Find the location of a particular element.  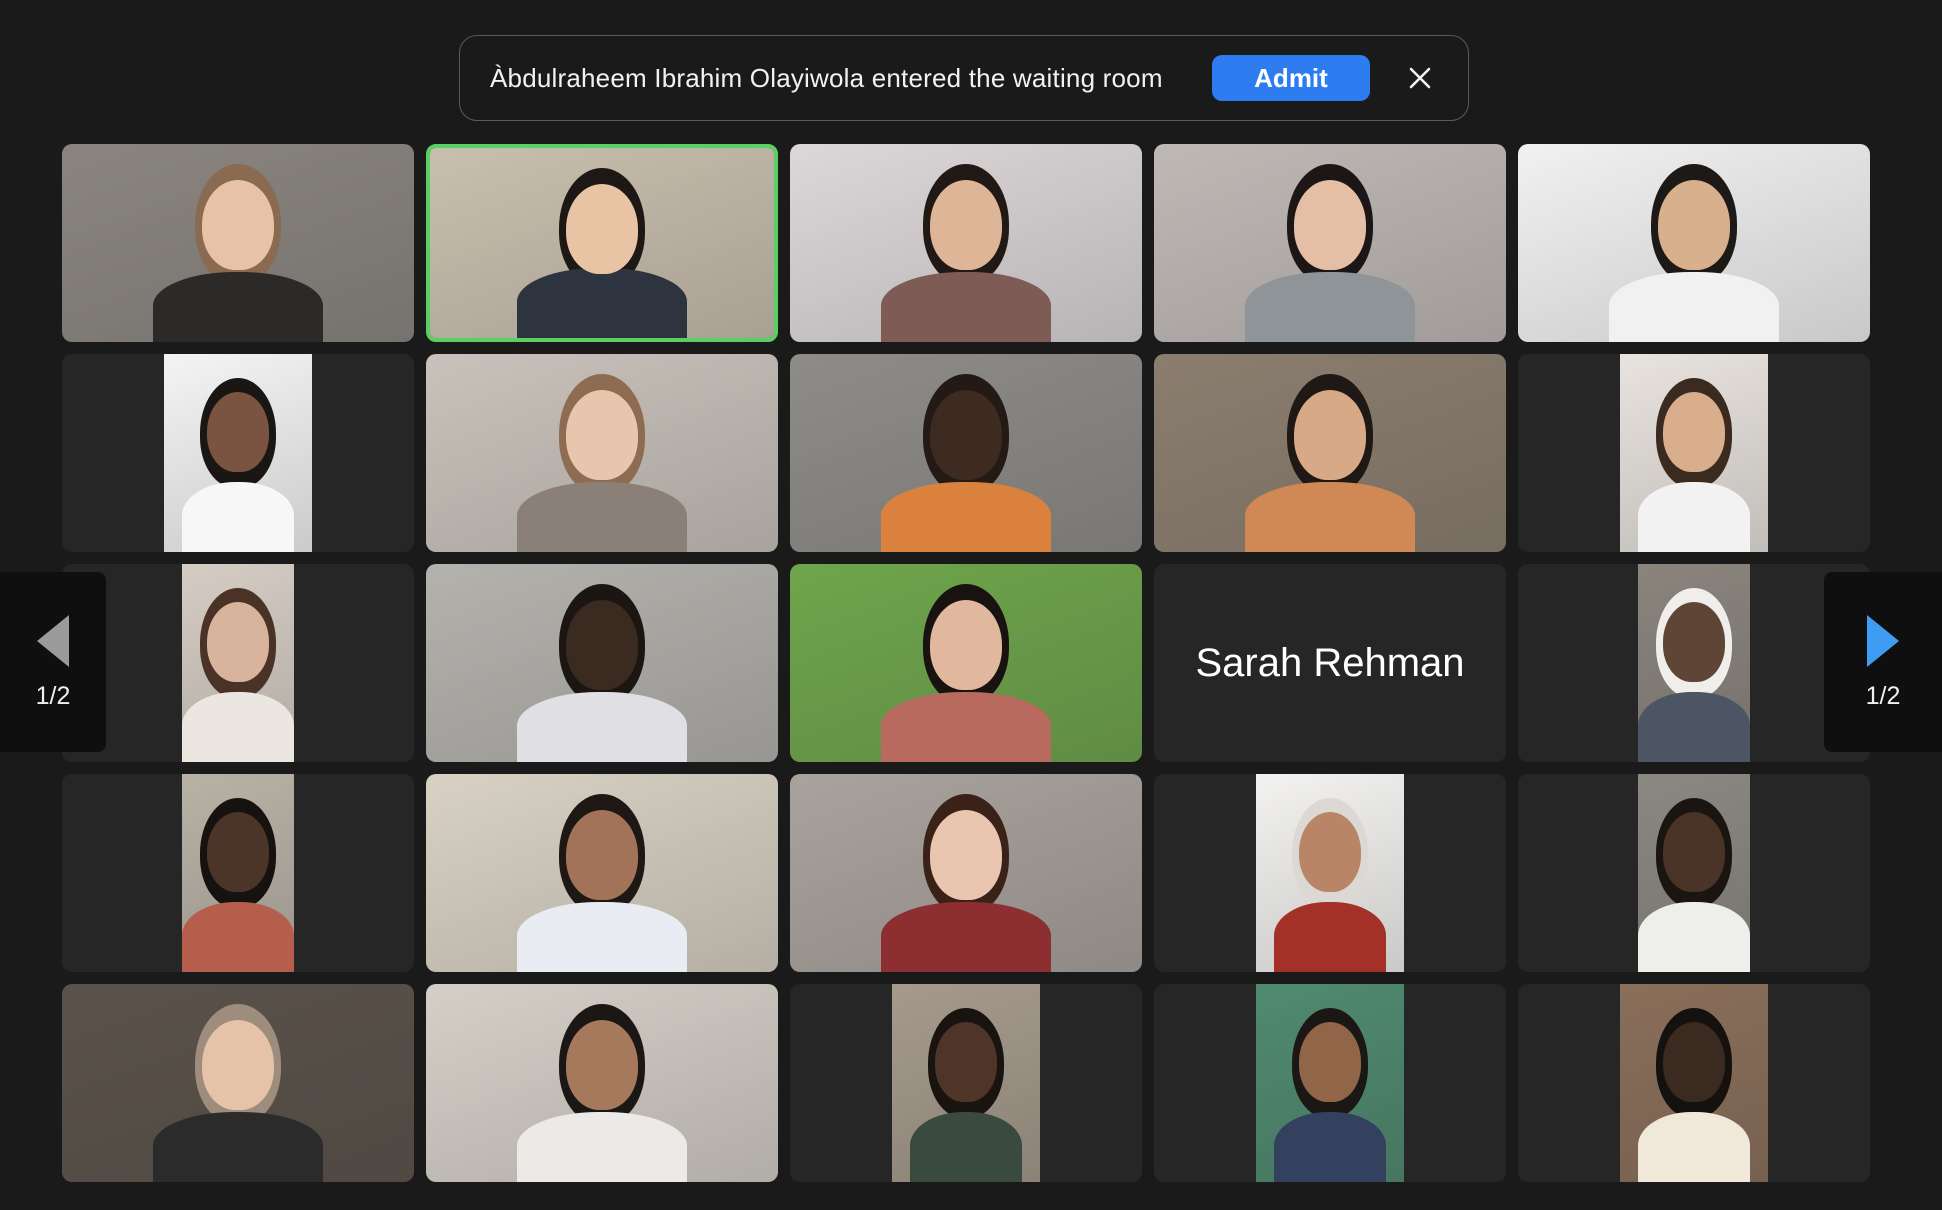

page-indicator-right: 1/2 is located at coordinates (1883, 695).